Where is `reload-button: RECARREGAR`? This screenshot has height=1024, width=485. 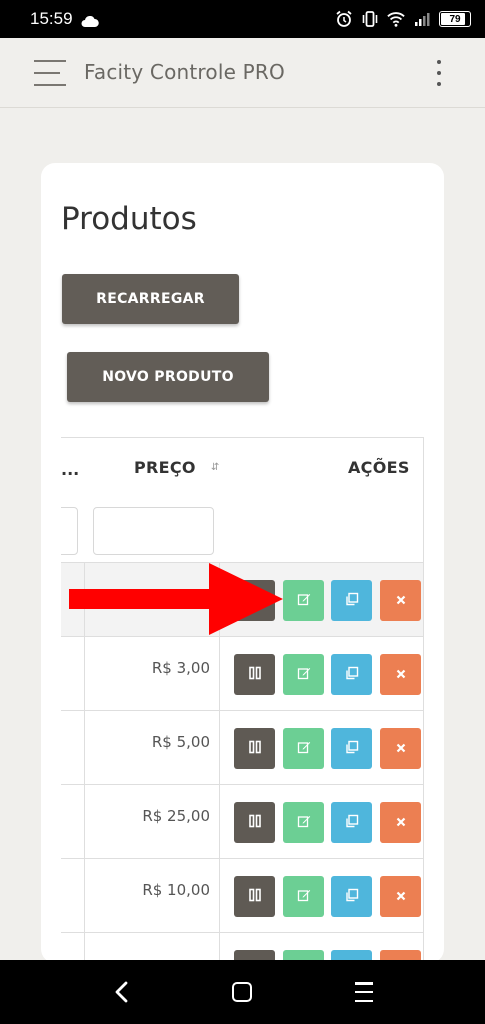 reload-button: RECARREGAR is located at coordinates (150, 299).